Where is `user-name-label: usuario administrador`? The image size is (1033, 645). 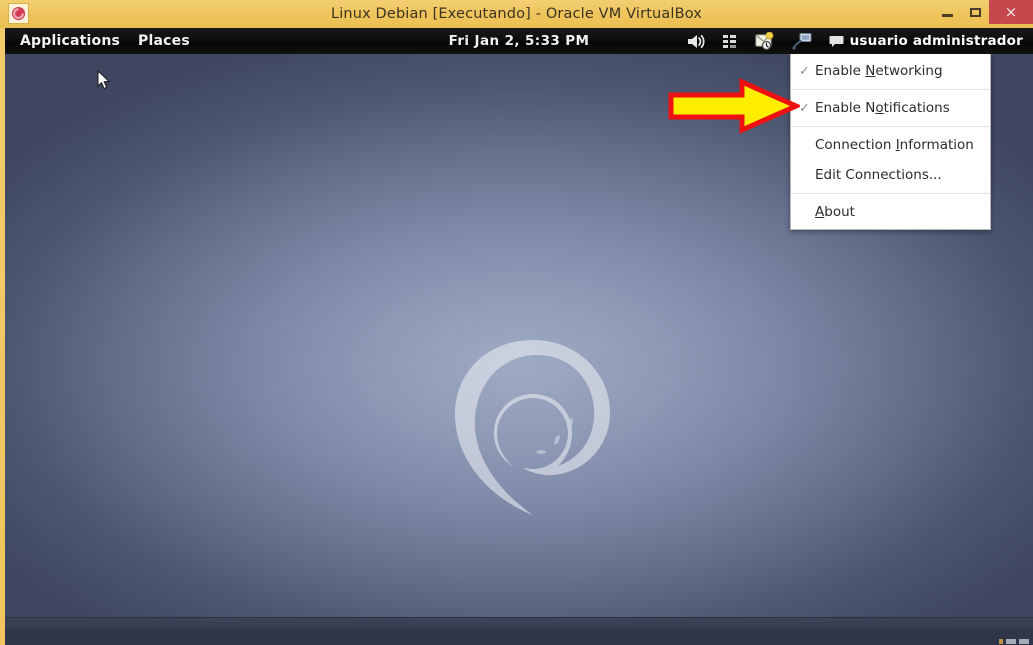
user-name-label: usuario administrador is located at coordinates (939, 41).